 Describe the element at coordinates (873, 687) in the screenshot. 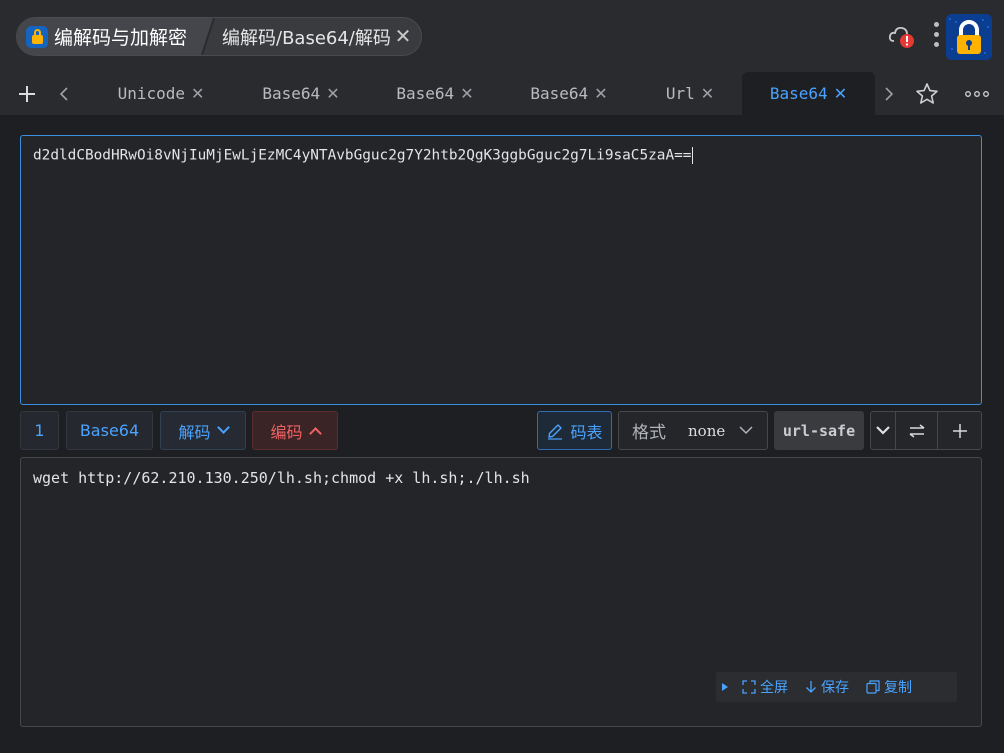

I see `copy-icon` at that location.